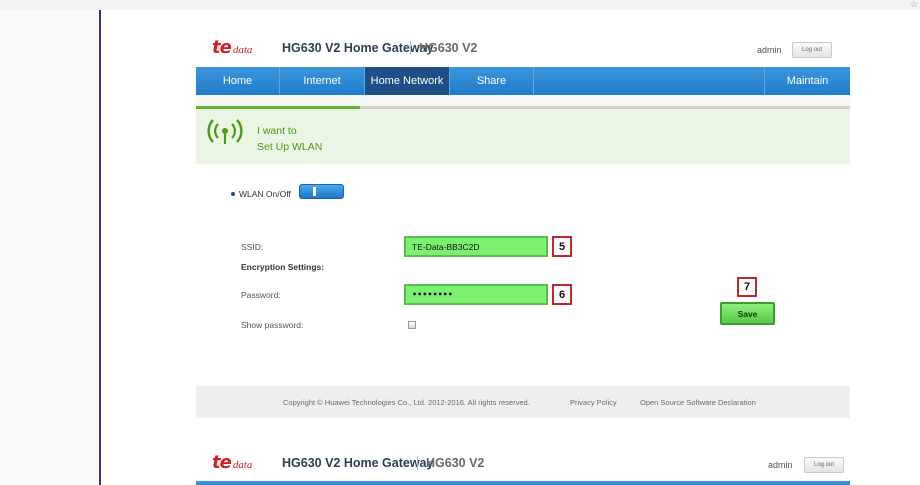 The image size is (920, 485). Describe the element at coordinates (290, 147) in the screenshot. I see `banner-line2: Set Up WLAN` at that location.